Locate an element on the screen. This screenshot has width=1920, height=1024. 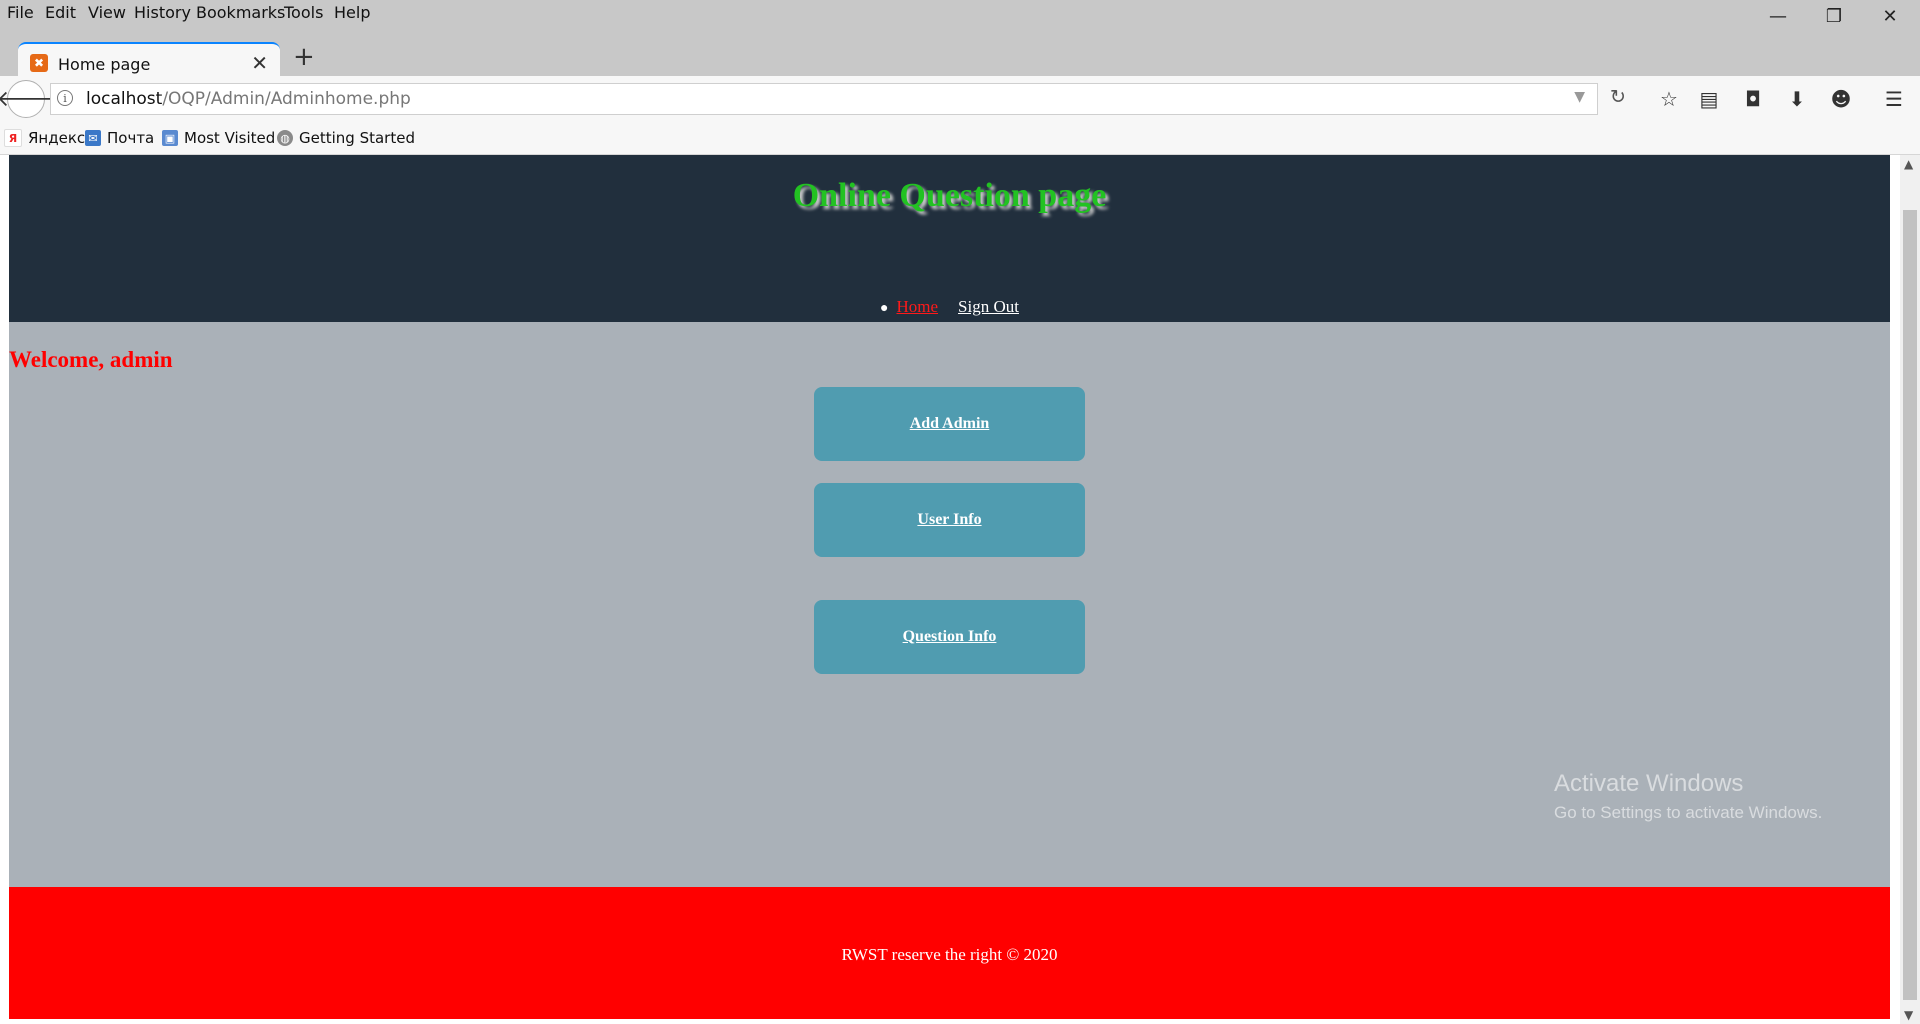
info-icon: i is located at coordinates (65, 98).